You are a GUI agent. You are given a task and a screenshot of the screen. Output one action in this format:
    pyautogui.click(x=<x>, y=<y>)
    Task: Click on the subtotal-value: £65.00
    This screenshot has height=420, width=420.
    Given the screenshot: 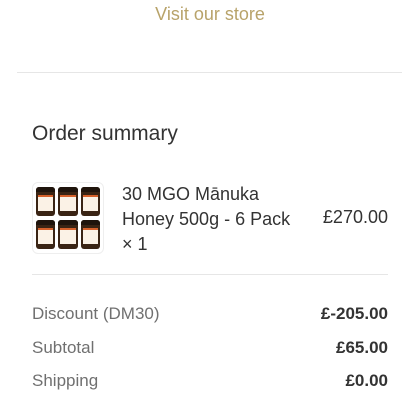 What is the action you would take?
    pyautogui.click(x=362, y=347)
    